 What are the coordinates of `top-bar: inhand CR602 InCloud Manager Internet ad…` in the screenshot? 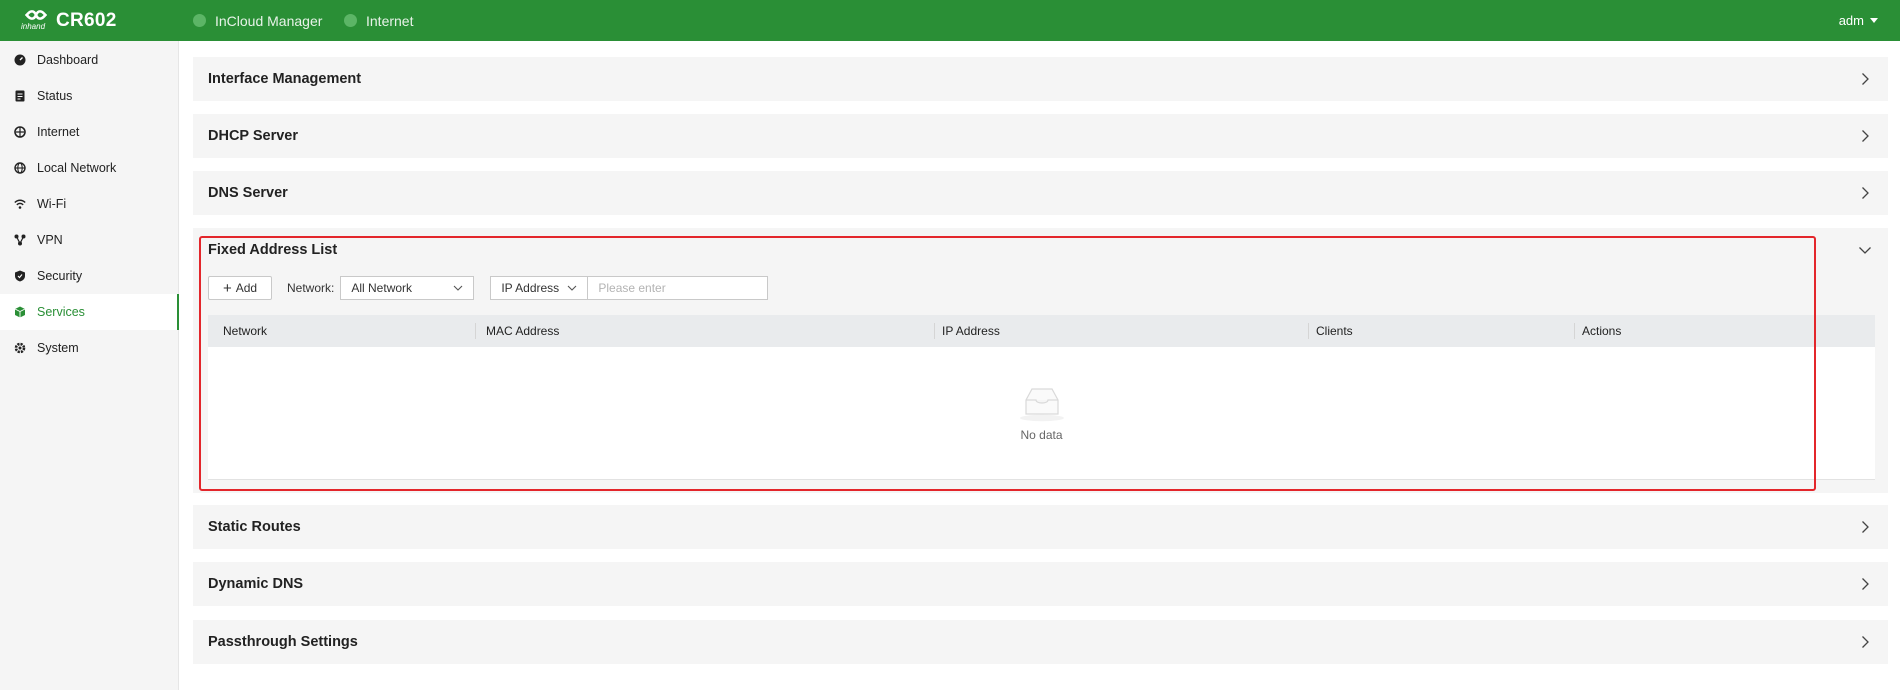 It's located at (950, 20).